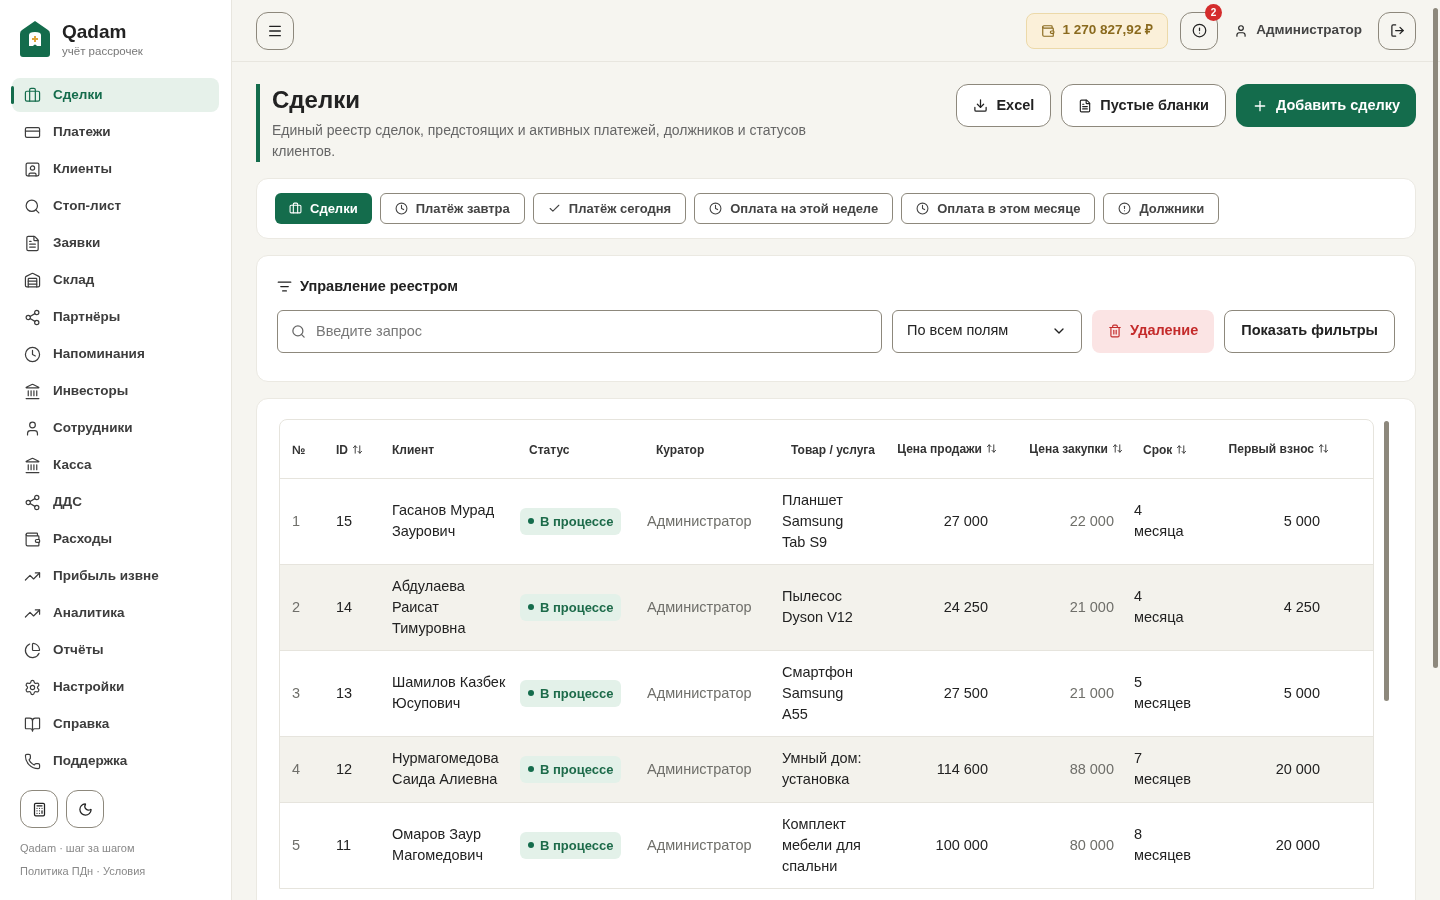 The image size is (1440, 900). Describe the element at coordinates (1153, 331) in the screenshot. I see `delete-button: Удаление` at that location.